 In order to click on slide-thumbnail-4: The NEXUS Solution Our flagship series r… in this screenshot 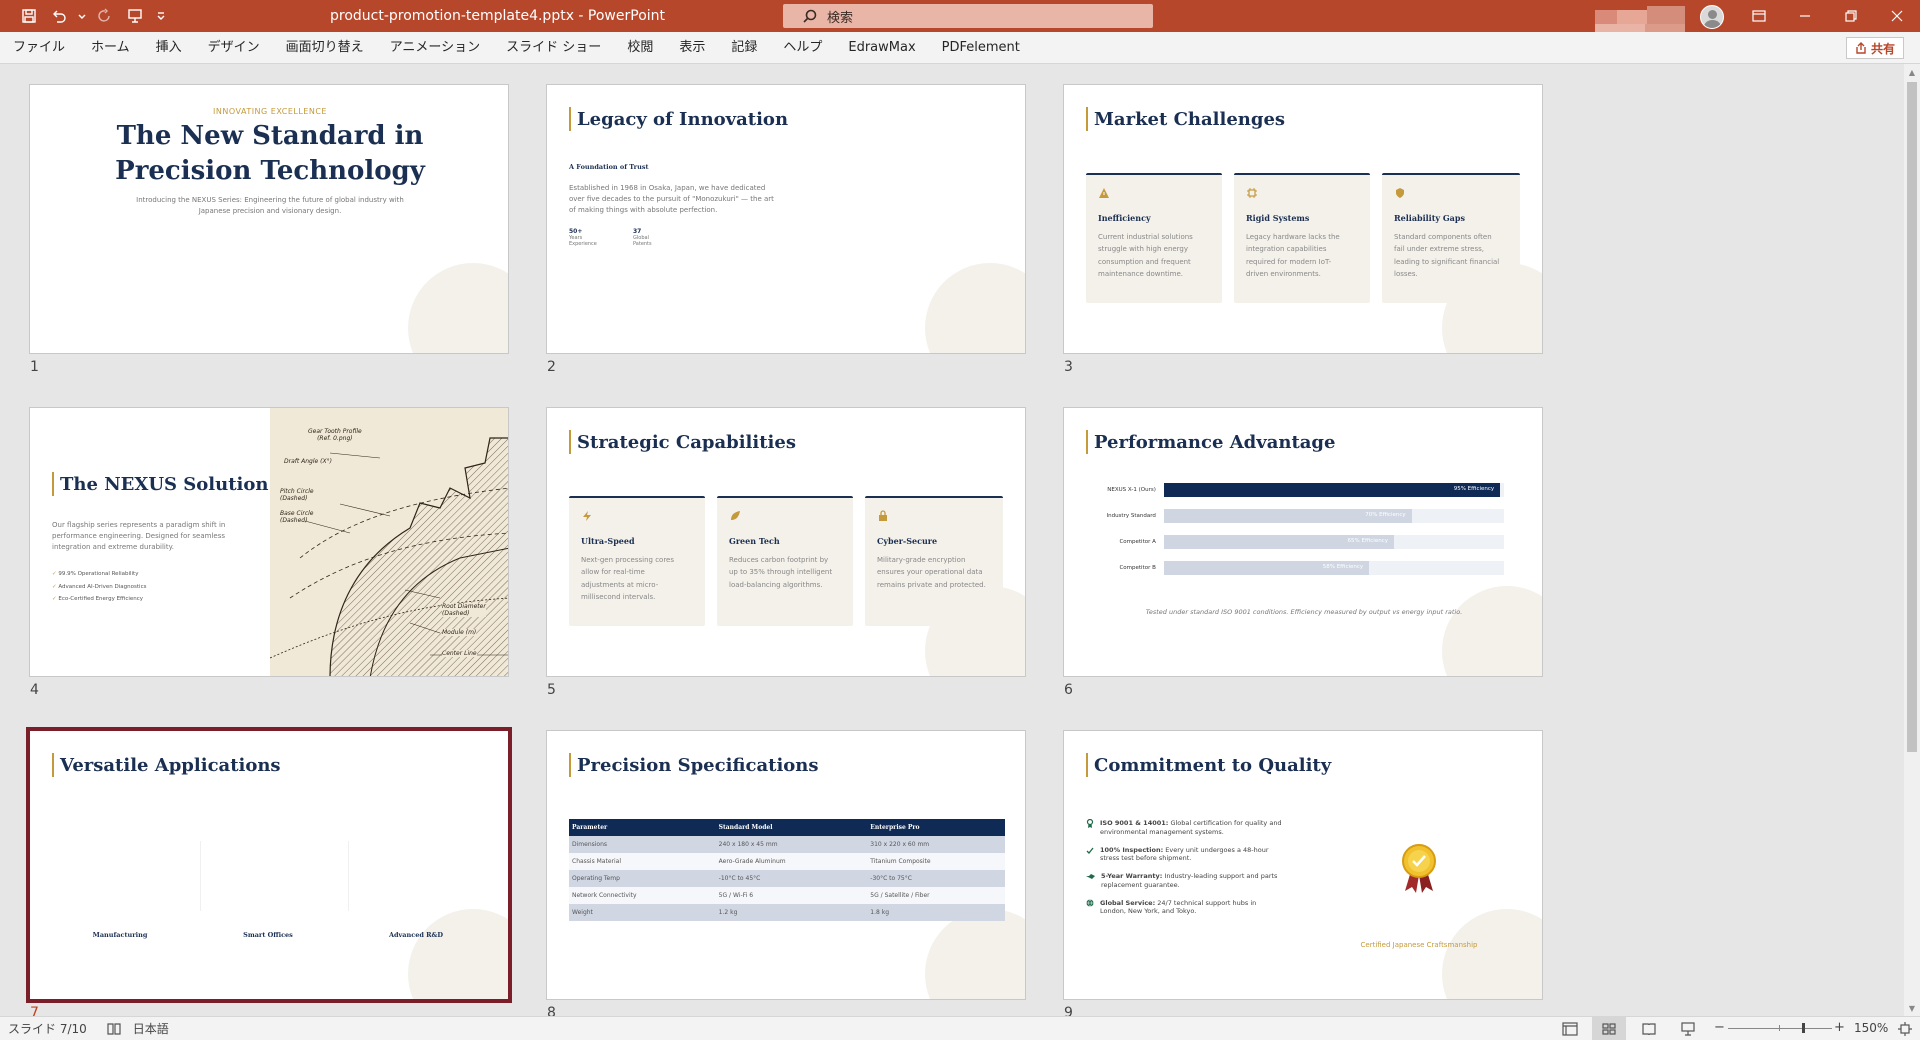, I will do `click(269, 542)`.